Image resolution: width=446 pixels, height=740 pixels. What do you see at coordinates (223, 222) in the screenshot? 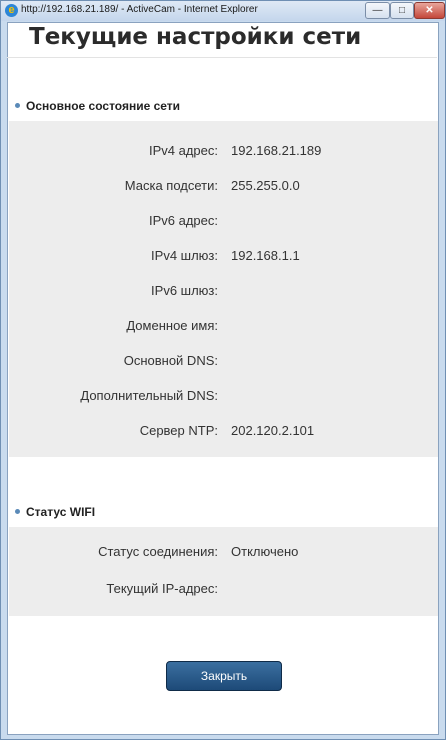
I see `ipv6-address-row: IPv6 адрес:` at bounding box center [223, 222].